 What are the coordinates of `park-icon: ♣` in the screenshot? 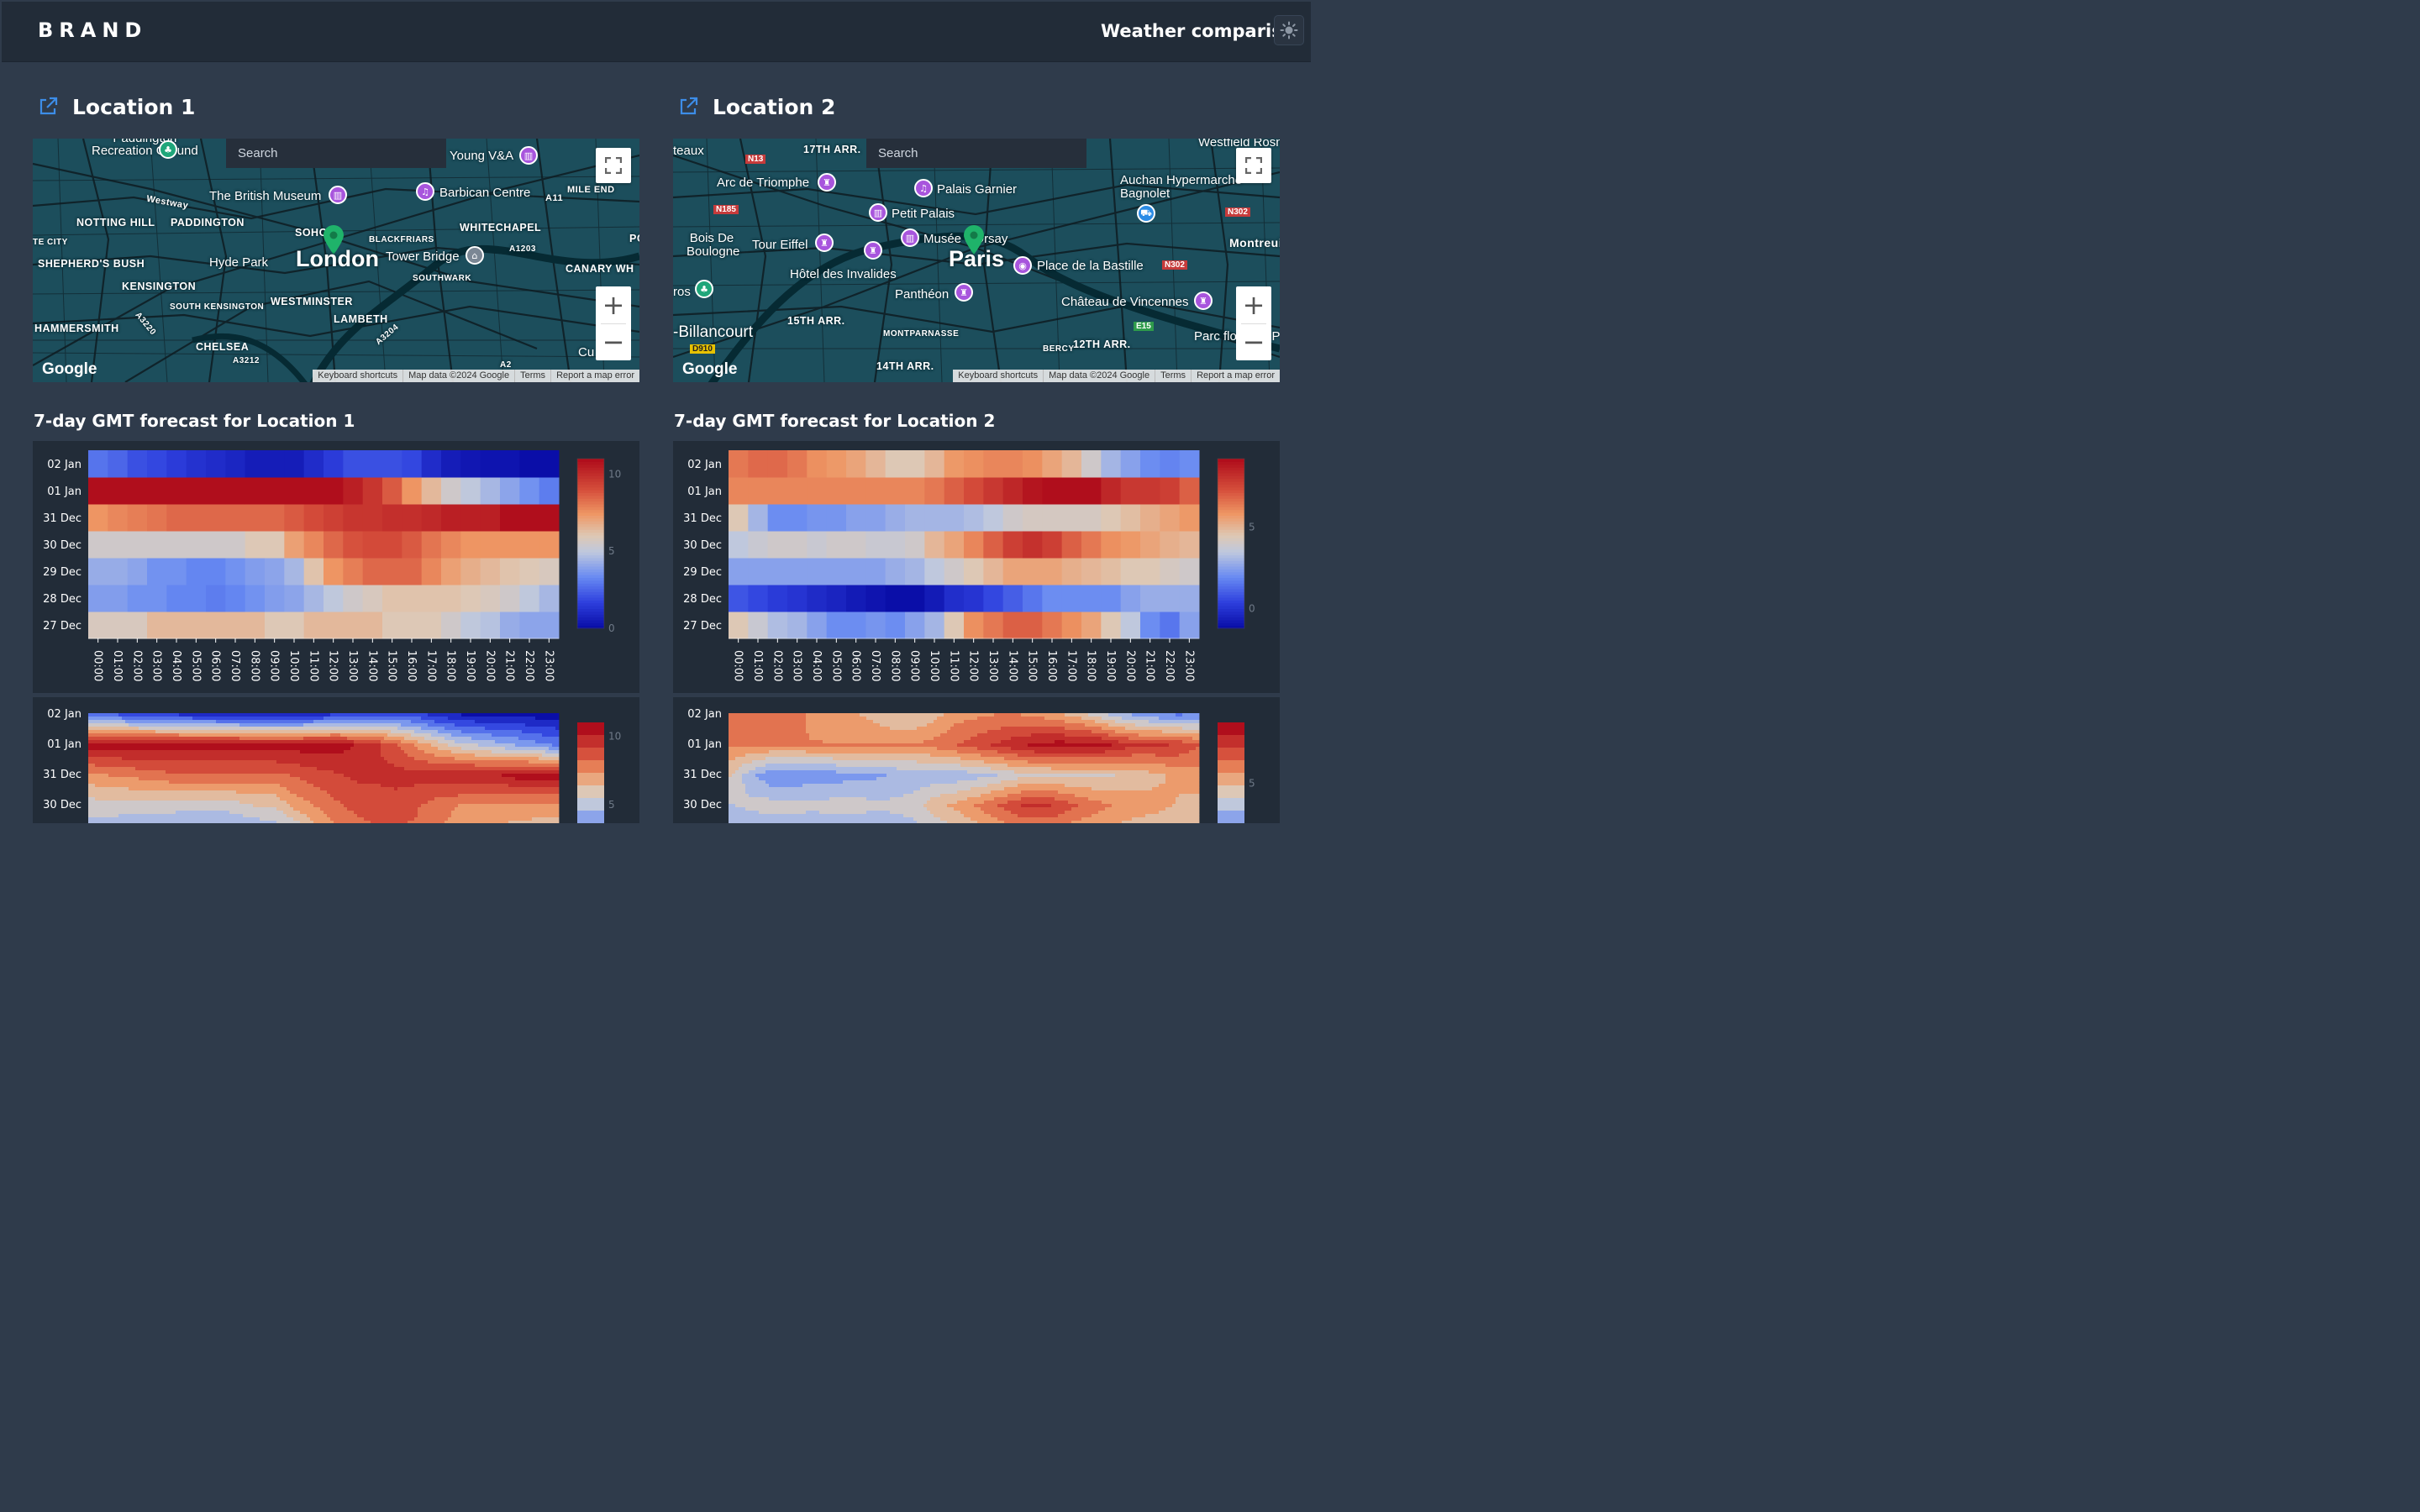 It's located at (168, 149).